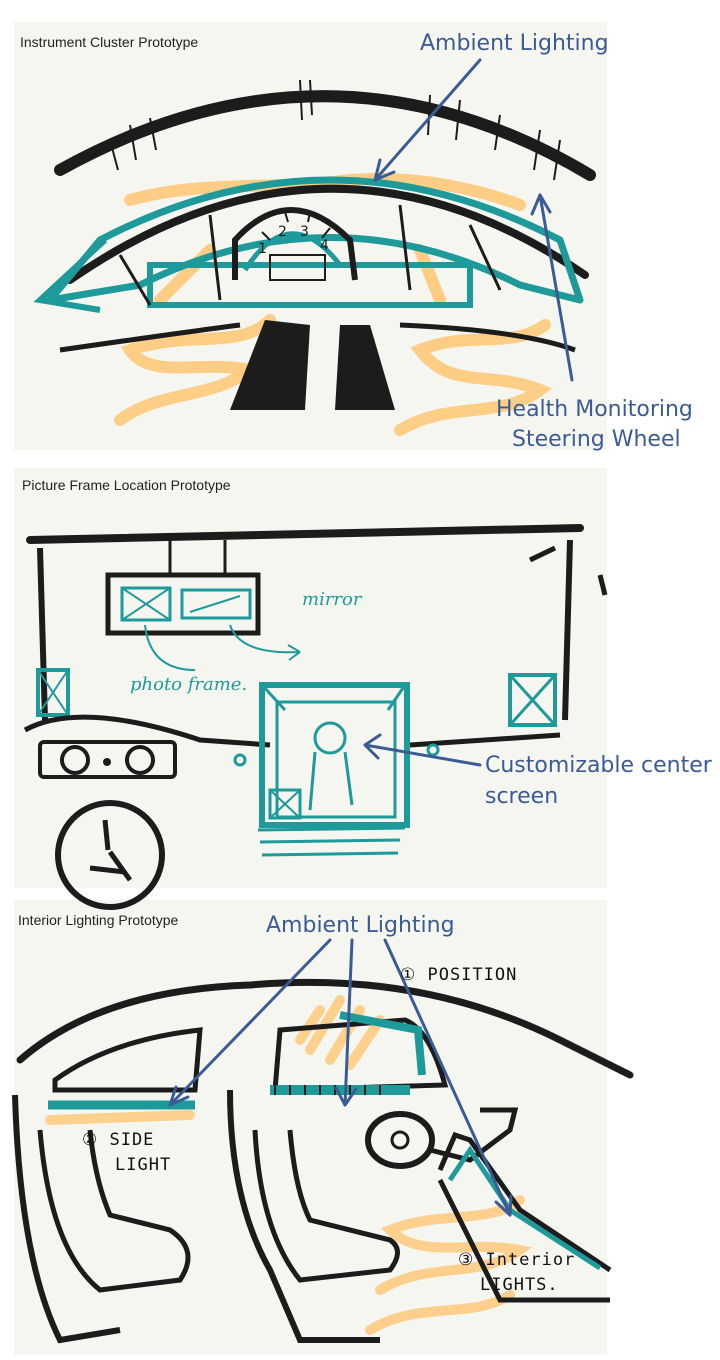 This screenshot has height=1360, width=720. What do you see at coordinates (304, 232) in the screenshot?
I see `gauge-number-3: 3` at bounding box center [304, 232].